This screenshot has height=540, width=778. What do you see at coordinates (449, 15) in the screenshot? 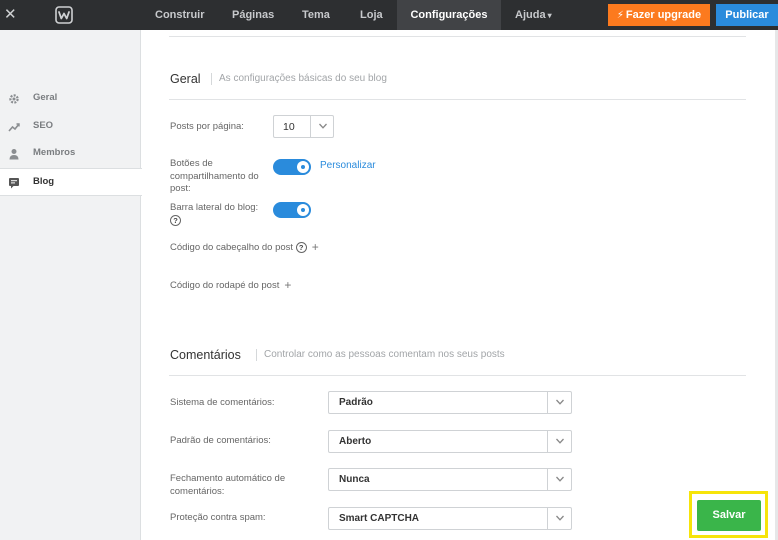
I see `nav-configuracoes: Configurações` at bounding box center [449, 15].